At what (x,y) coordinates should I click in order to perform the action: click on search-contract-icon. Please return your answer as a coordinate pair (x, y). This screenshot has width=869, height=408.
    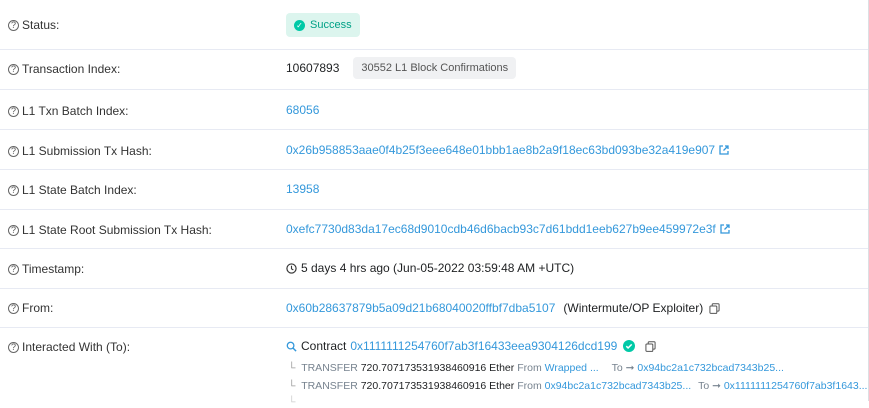
    Looking at the image, I should click on (291, 346).